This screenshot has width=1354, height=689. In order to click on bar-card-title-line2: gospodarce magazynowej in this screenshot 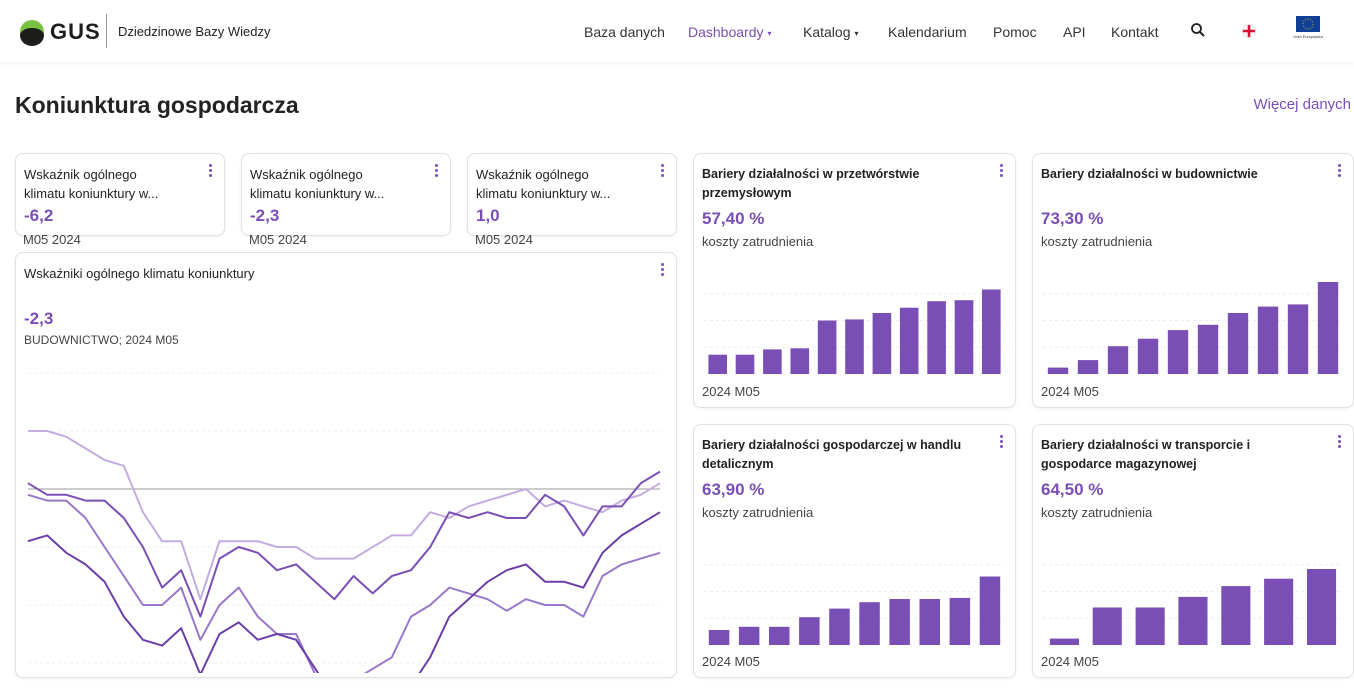, I will do `click(1119, 464)`.